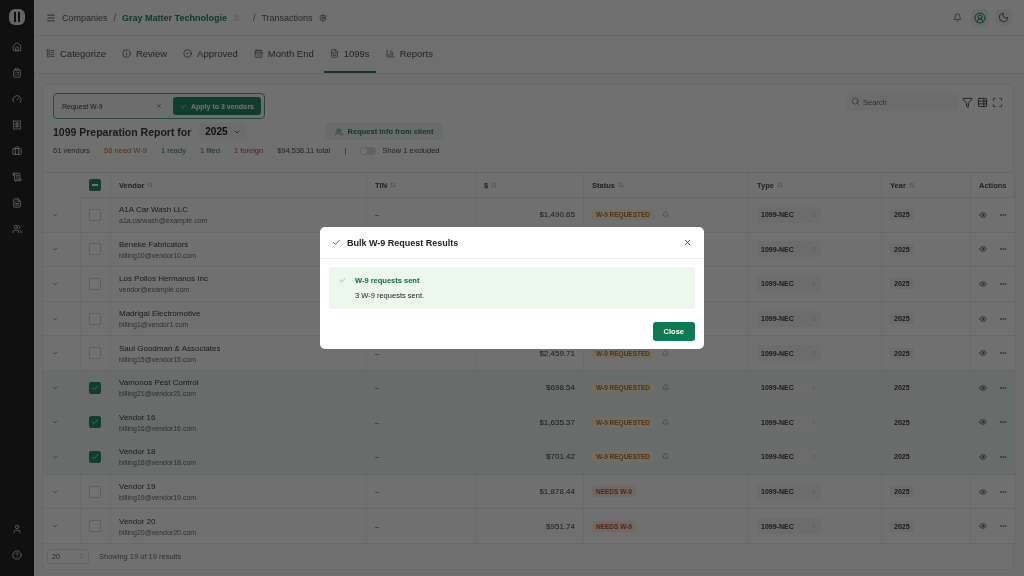 This screenshot has height=576, width=1024. I want to click on logo-icon, so click(17, 17).